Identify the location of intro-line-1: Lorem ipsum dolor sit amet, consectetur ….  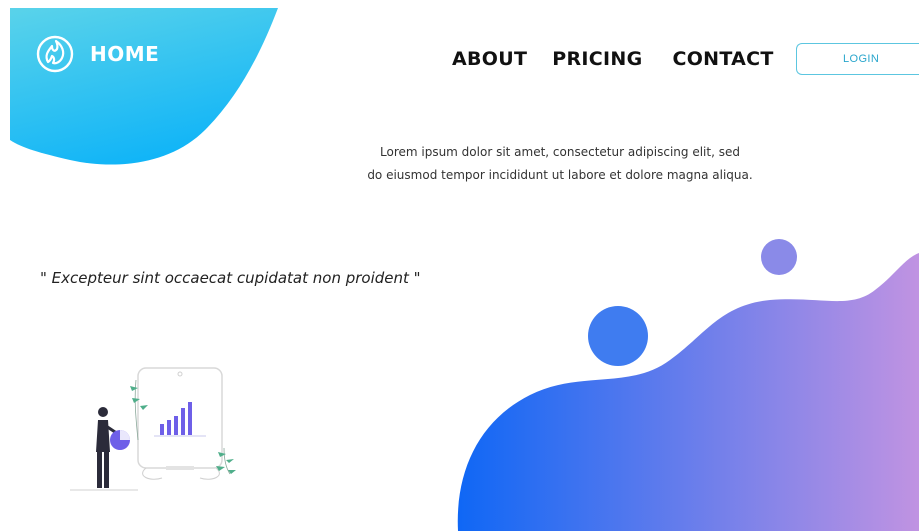
(560, 152).